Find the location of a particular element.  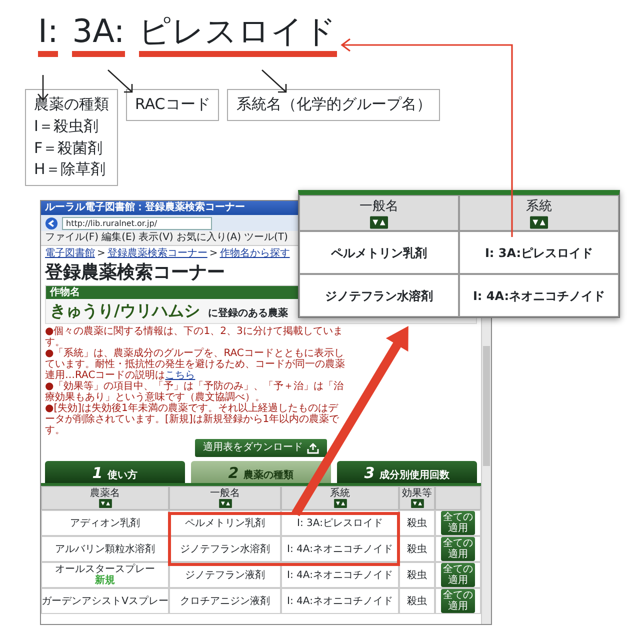

menu-item: ツール(T) is located at coordinates (266, 238).